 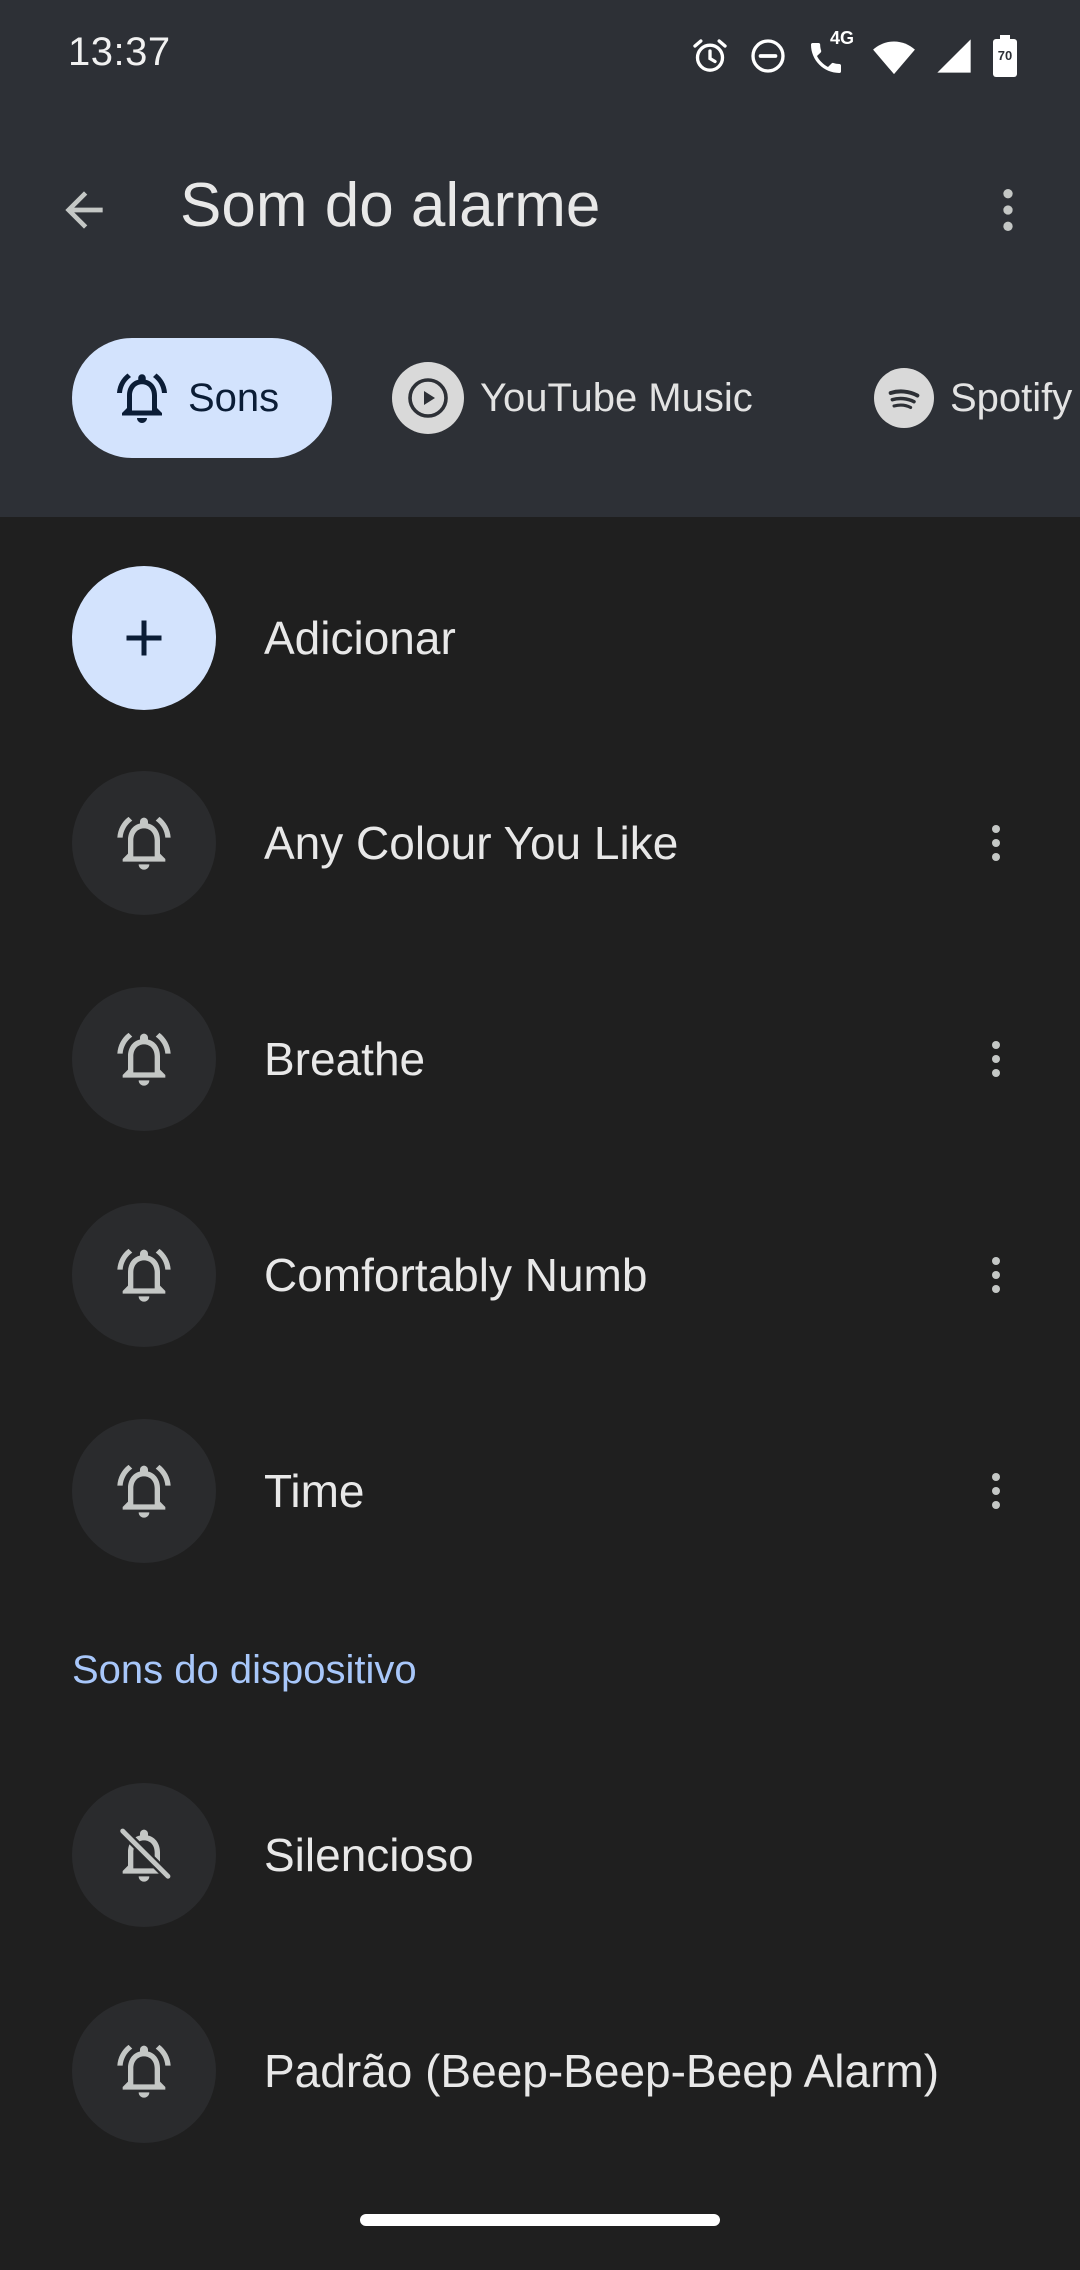 I want to click on overflow-menu-button, so click(x=1008, y=210).